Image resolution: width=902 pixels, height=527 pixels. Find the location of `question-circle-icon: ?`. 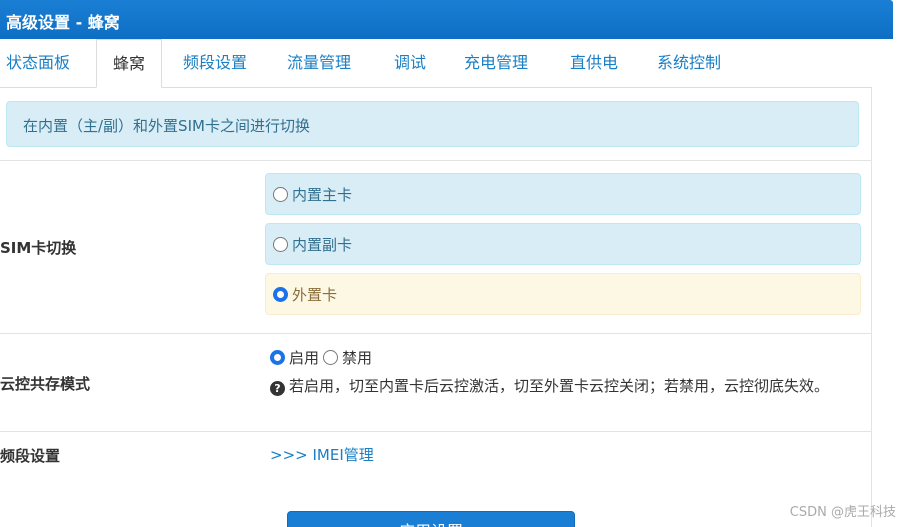

question-circle-icon: ? is located at coordinates (277, 388).